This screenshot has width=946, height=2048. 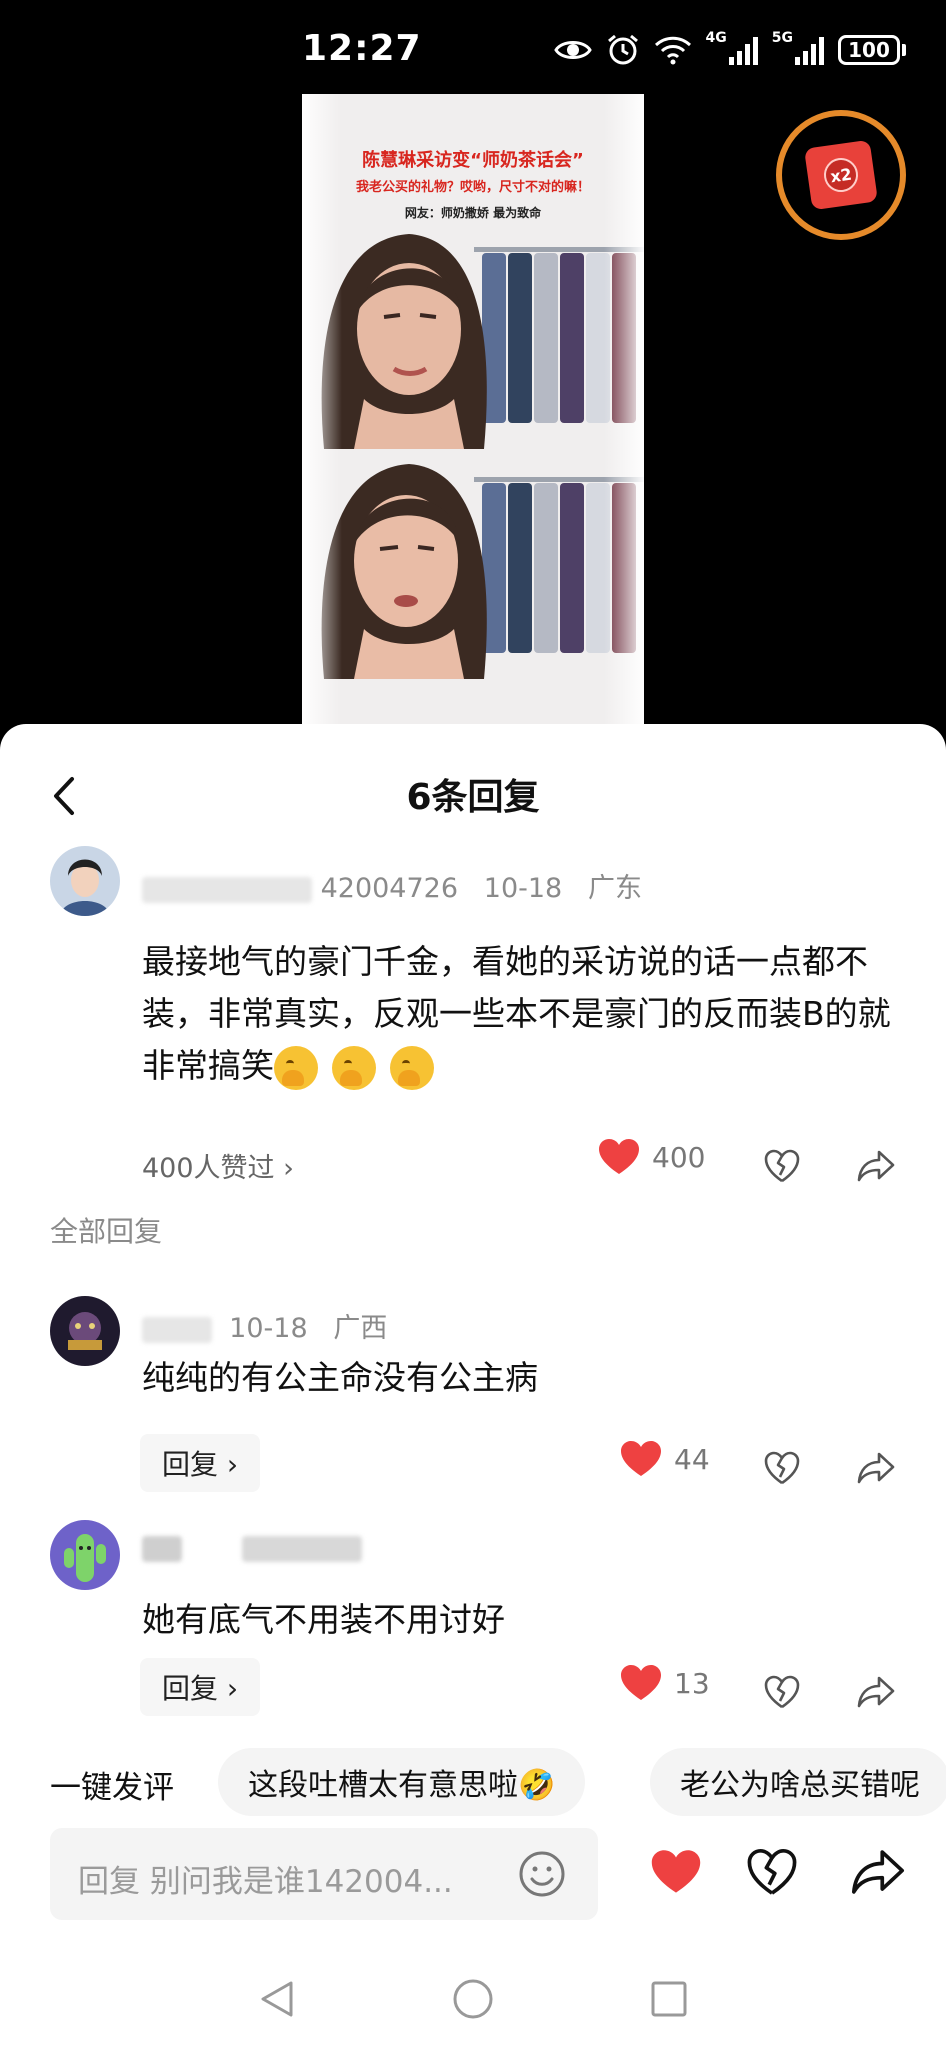 What do you see at coordinates (615, 888) in the screenshot?
I see `comment-location: 广东` at bounding box center [615, 888].